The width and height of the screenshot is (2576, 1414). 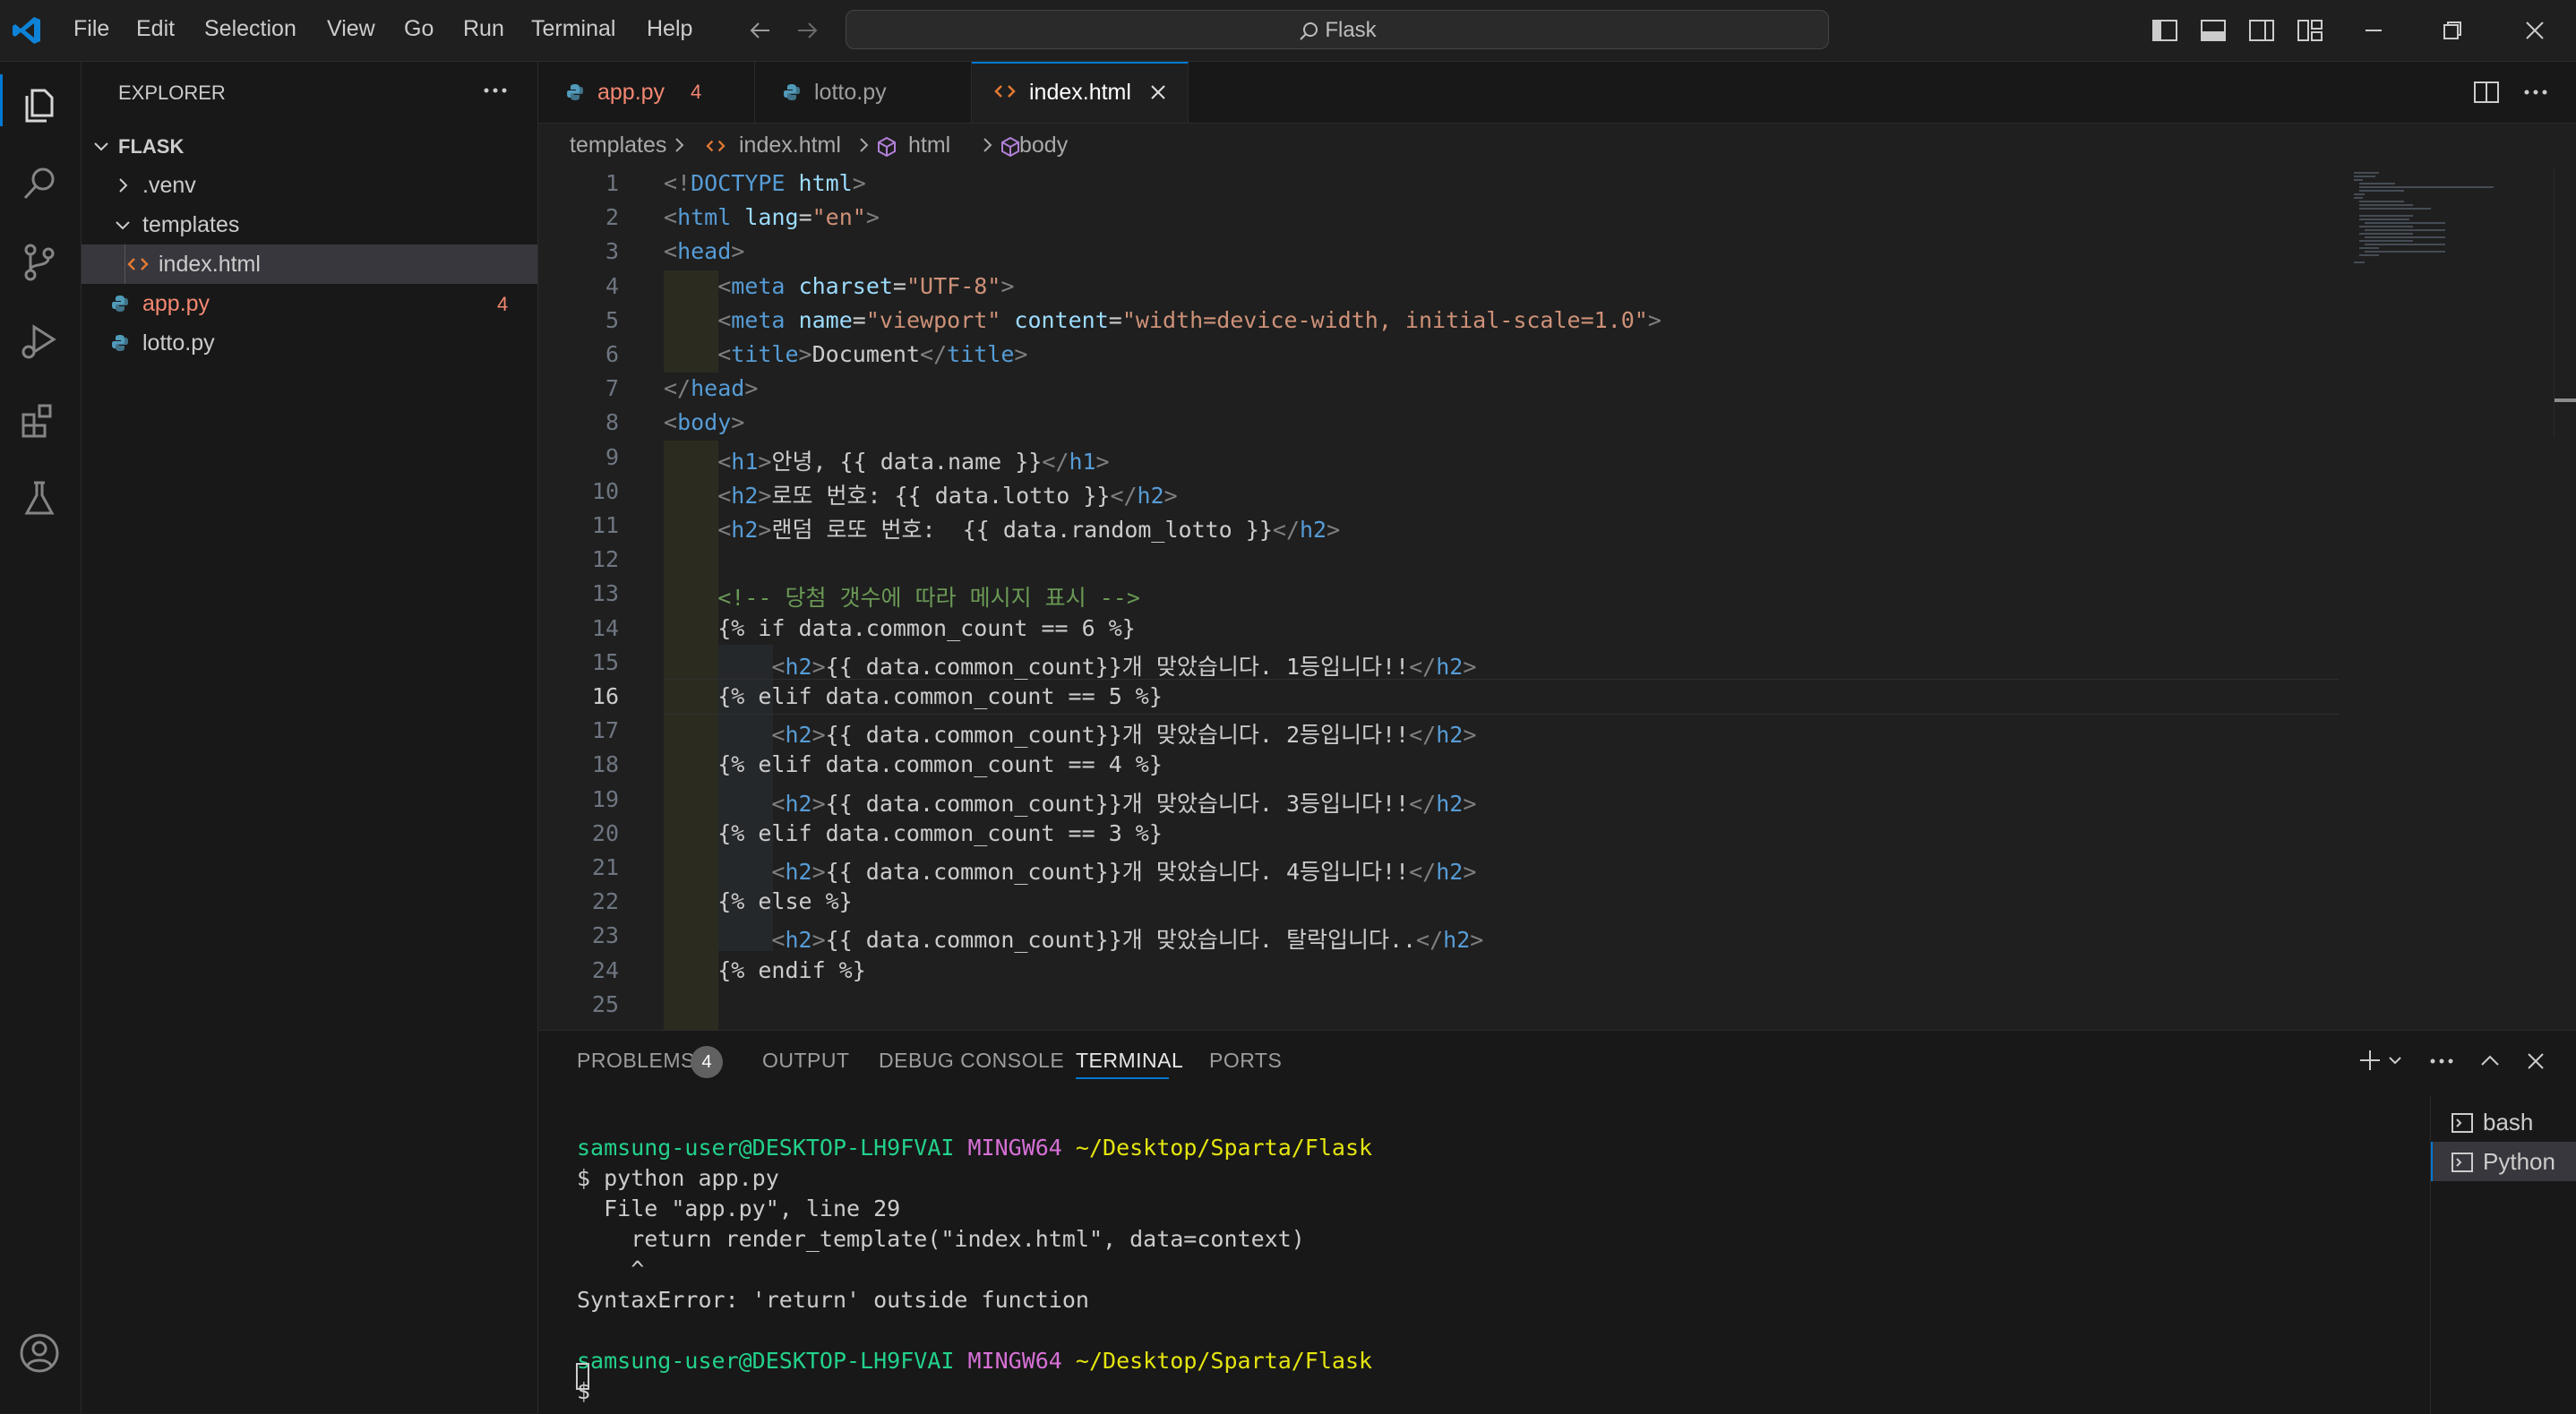 I want to click on close-window-icon, so click(x=2534, y=30).